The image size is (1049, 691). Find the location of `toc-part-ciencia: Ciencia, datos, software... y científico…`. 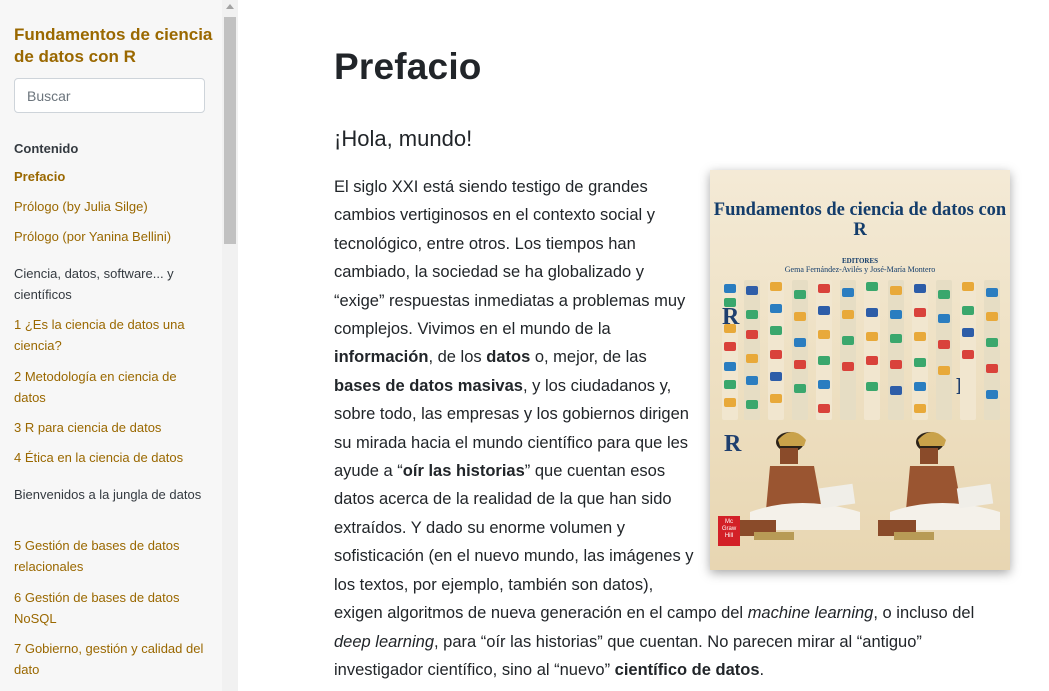

toc-part-ciencia: Ciencia, datos, software... y científico… is located at coordinates (94, 284).